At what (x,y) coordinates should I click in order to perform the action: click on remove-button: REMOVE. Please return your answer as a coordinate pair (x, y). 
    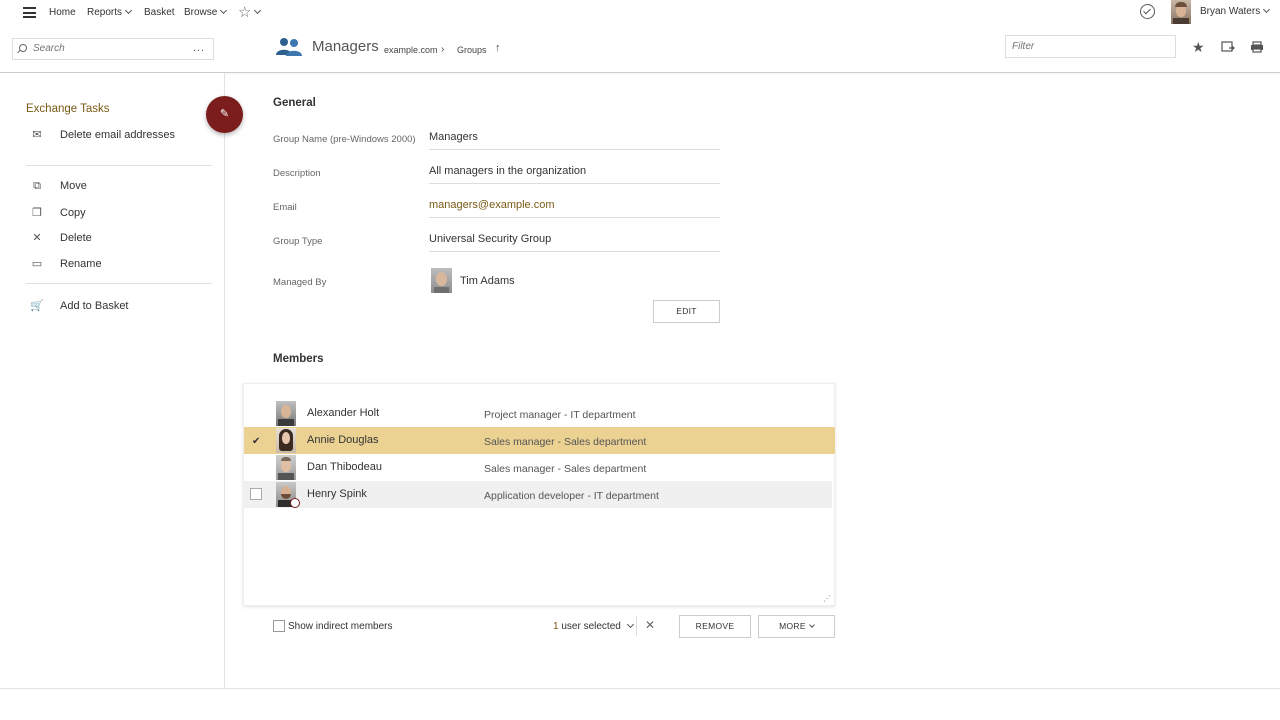
    Looking at the image, I should click on (715, 626).